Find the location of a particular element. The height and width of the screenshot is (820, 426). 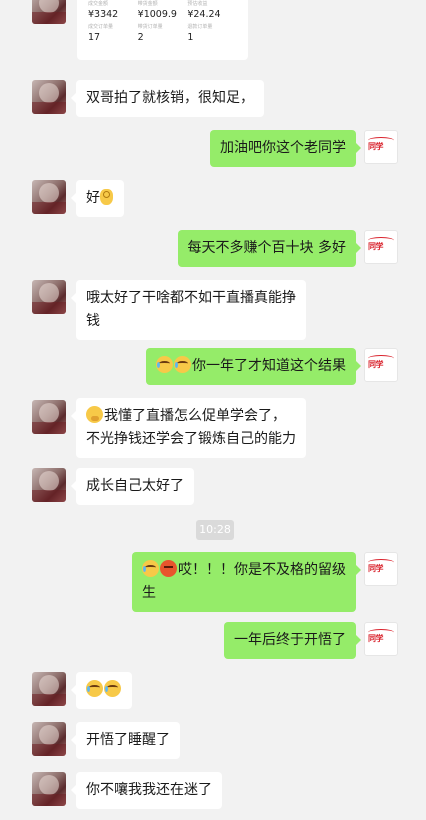

outgoing-message: 你一年了才知道这个结果 is located at coordinates (253, 366).